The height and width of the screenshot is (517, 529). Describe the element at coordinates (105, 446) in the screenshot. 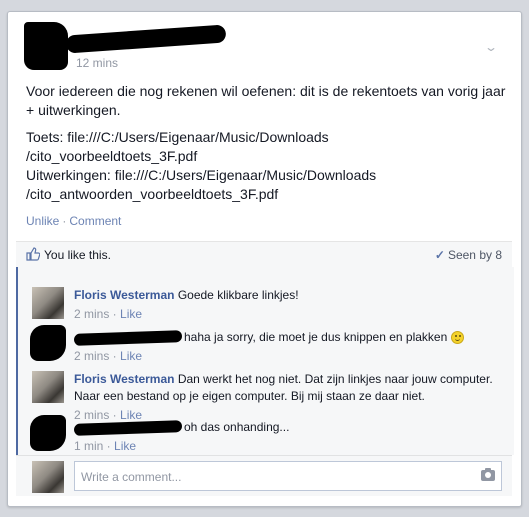

I see `comment-meta: 1 min · Like` at that location.